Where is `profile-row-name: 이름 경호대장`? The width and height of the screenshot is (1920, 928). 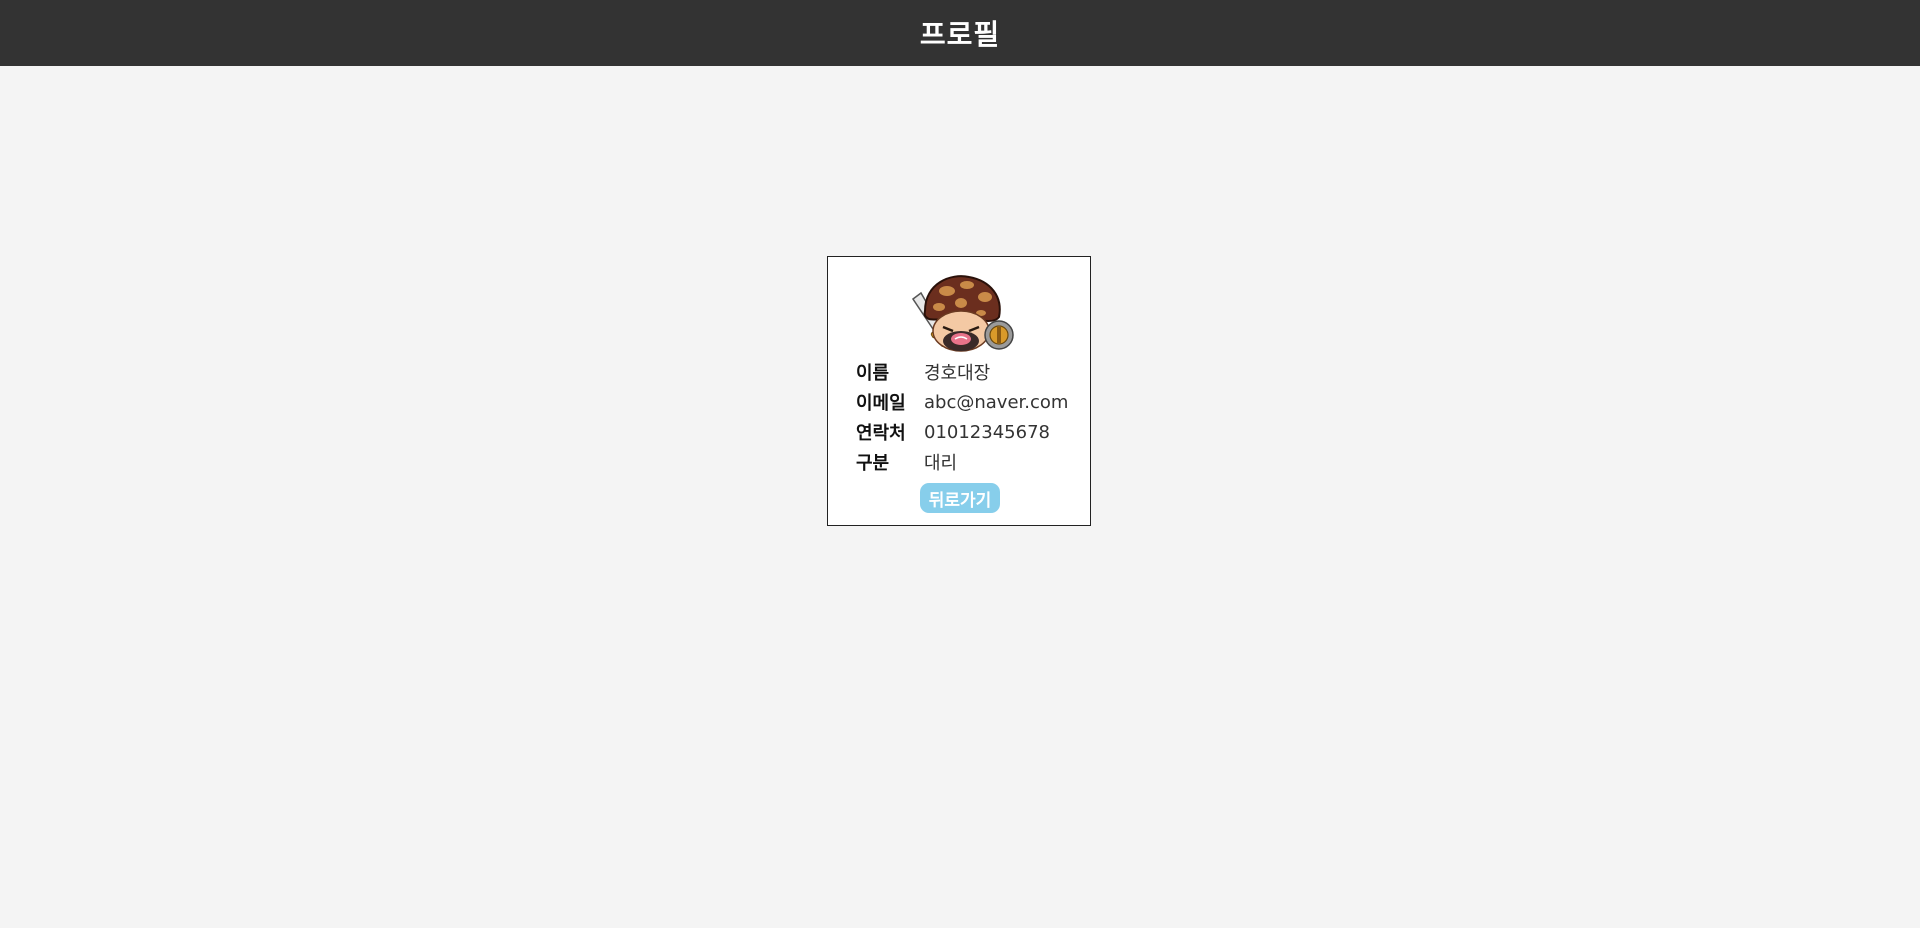
profile-row-name: 이름 경호대장 is located at coordinates (962, 372).